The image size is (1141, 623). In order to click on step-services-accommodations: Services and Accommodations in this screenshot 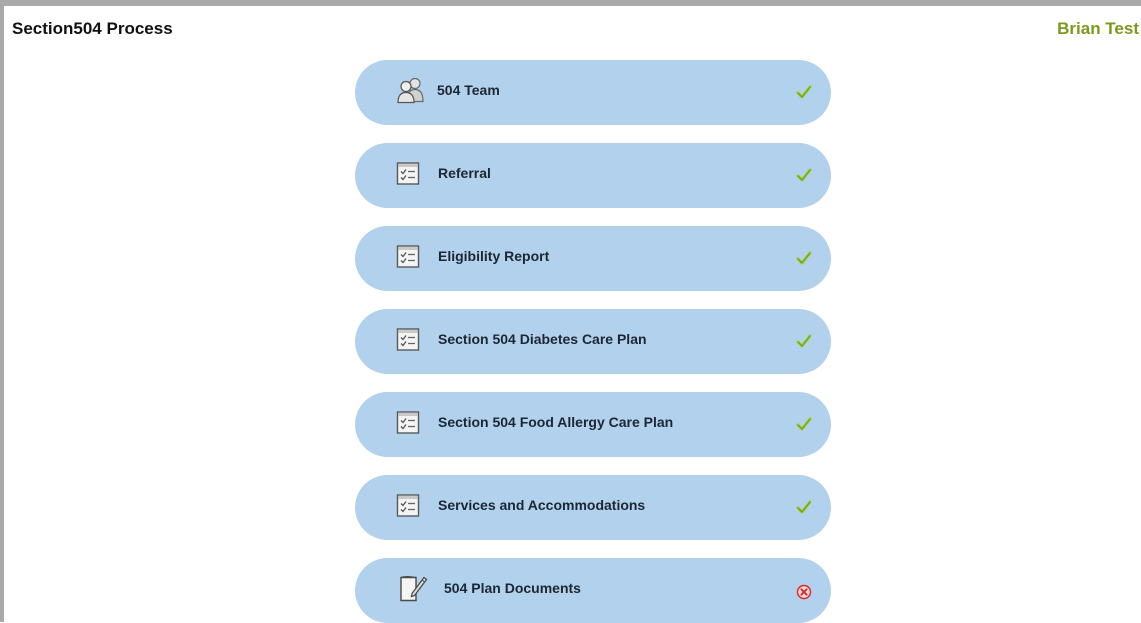, I will do `click(593, 507)`.